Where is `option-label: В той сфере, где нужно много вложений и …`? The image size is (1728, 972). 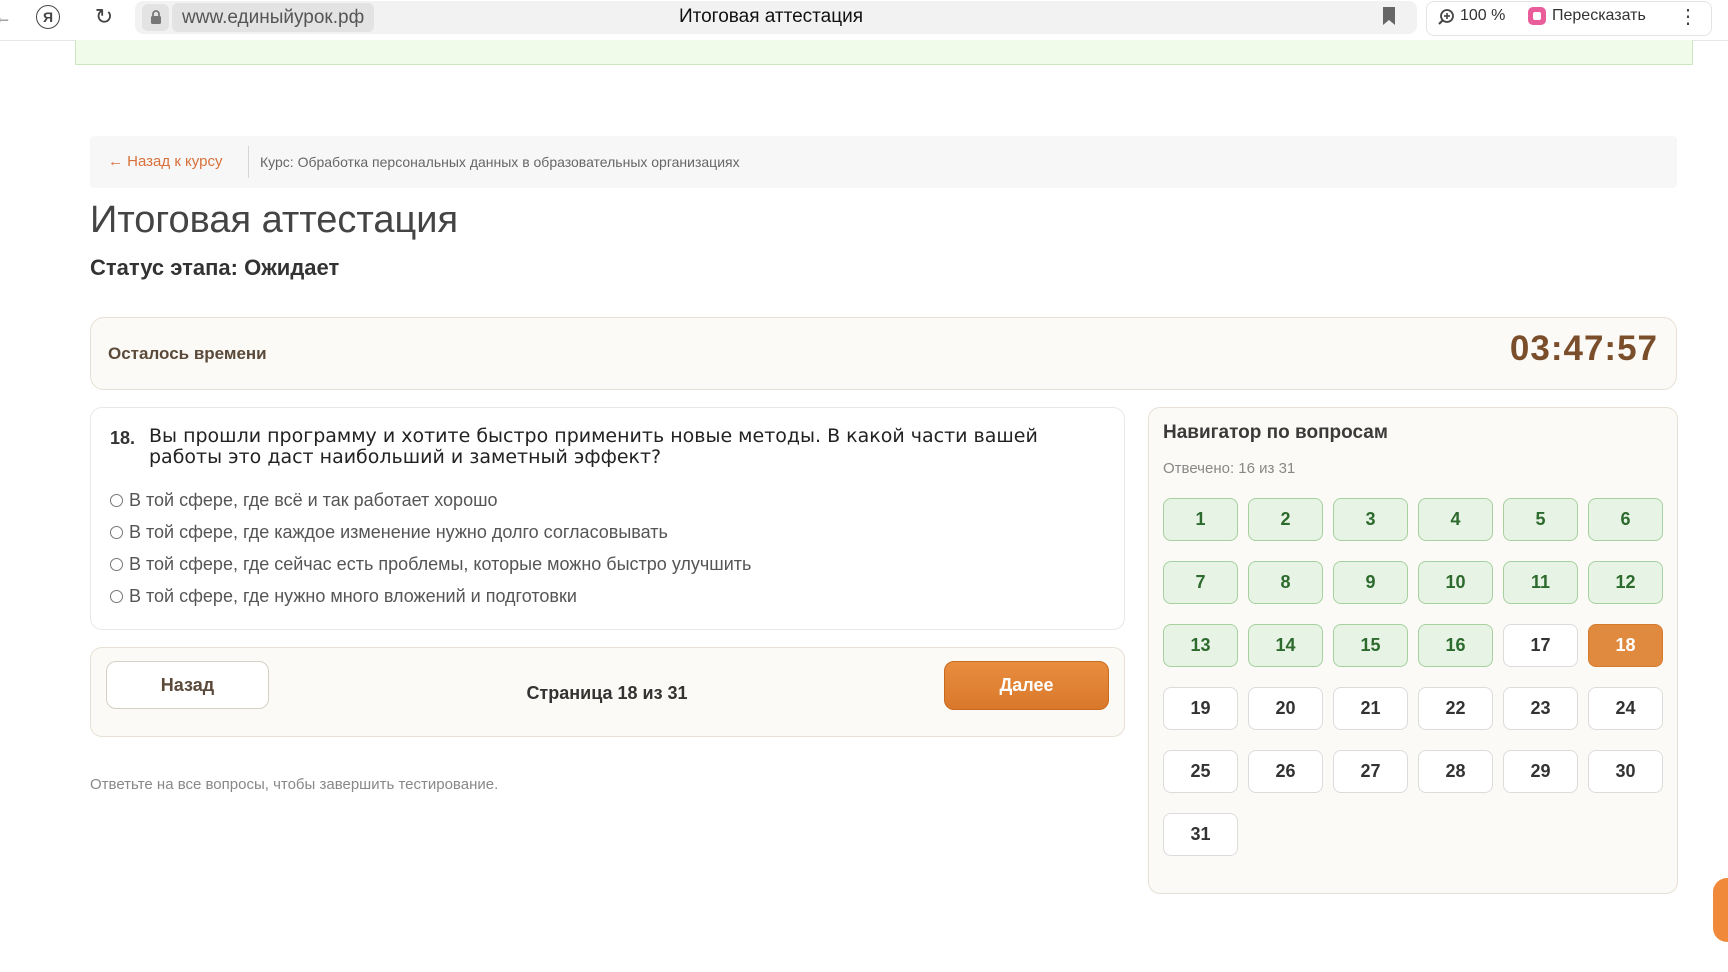
option-label: В той сфере, где нужно много вложений и … is located at coordinates (353, 595).